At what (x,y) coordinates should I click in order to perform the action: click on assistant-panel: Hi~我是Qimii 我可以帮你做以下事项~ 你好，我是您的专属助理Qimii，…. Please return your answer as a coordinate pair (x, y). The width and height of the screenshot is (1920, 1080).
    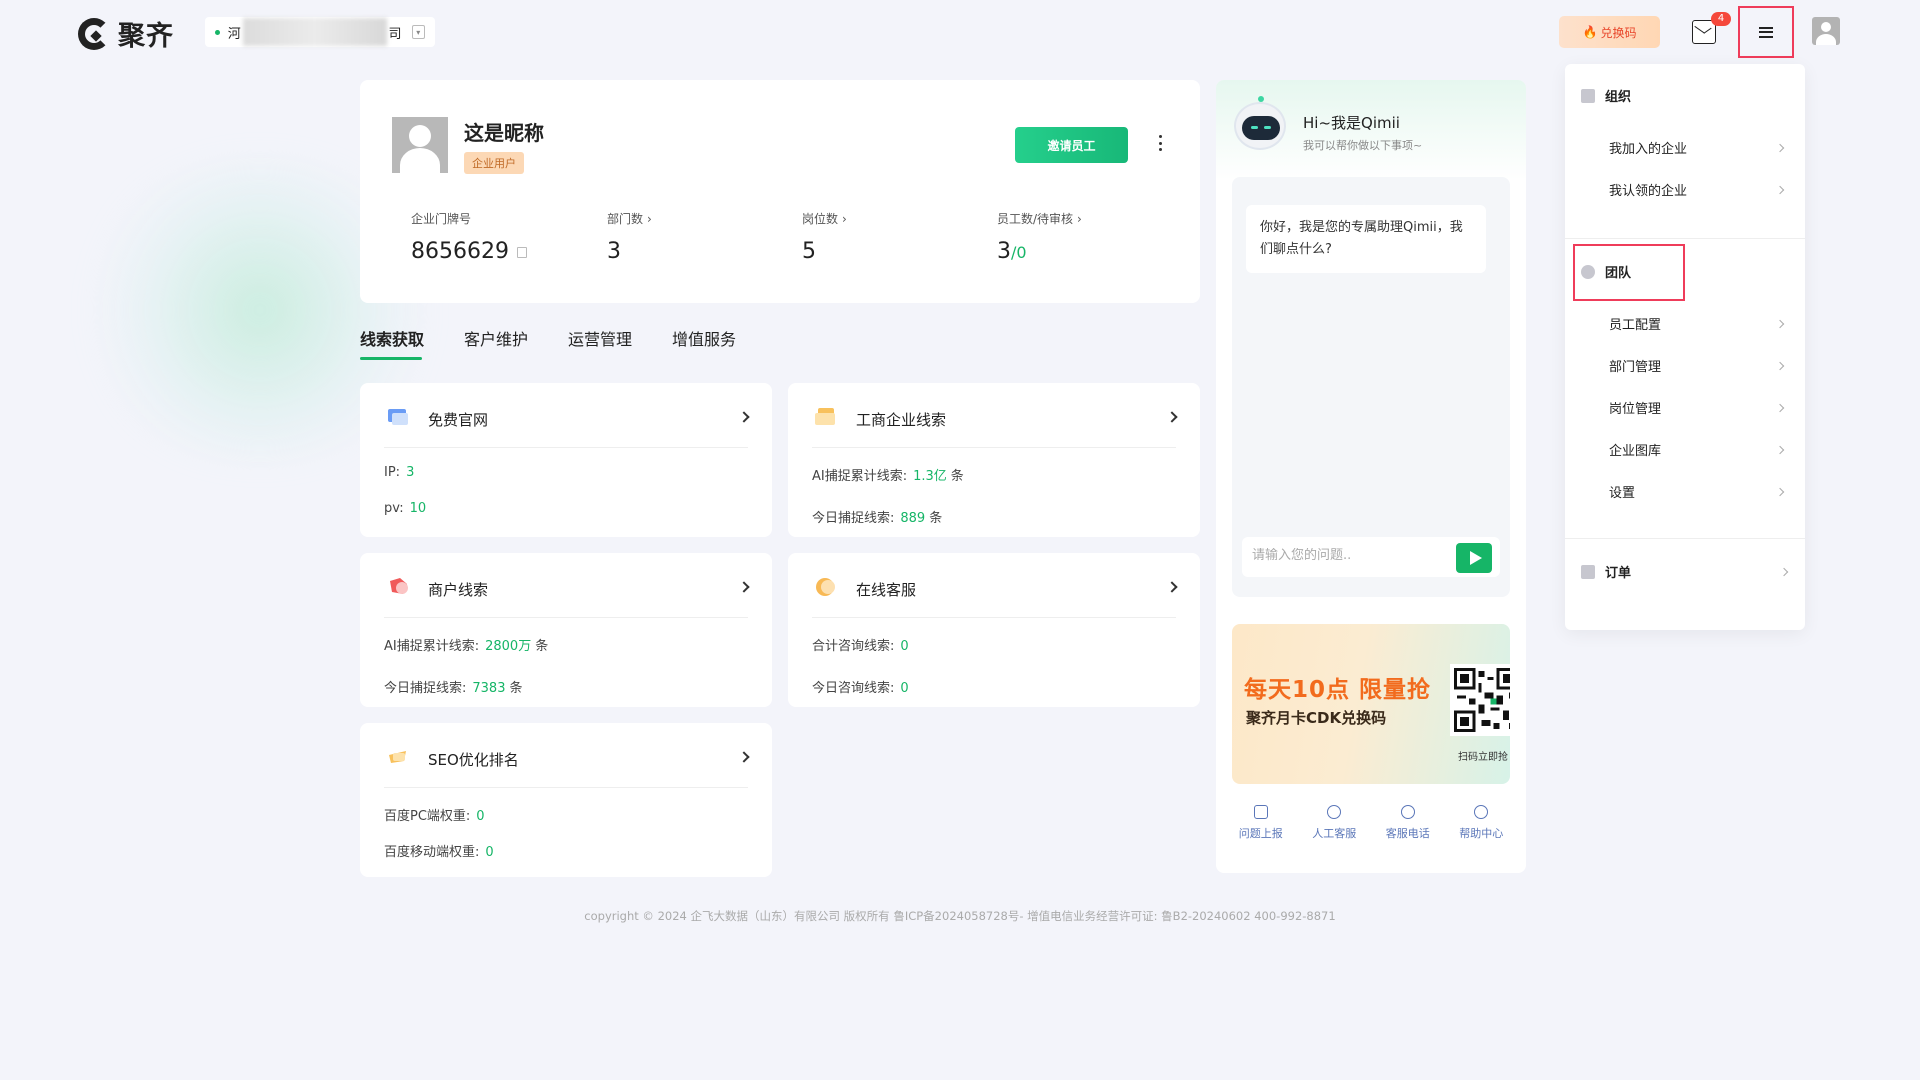
    Looking at the image, I should click on (1371, 476).